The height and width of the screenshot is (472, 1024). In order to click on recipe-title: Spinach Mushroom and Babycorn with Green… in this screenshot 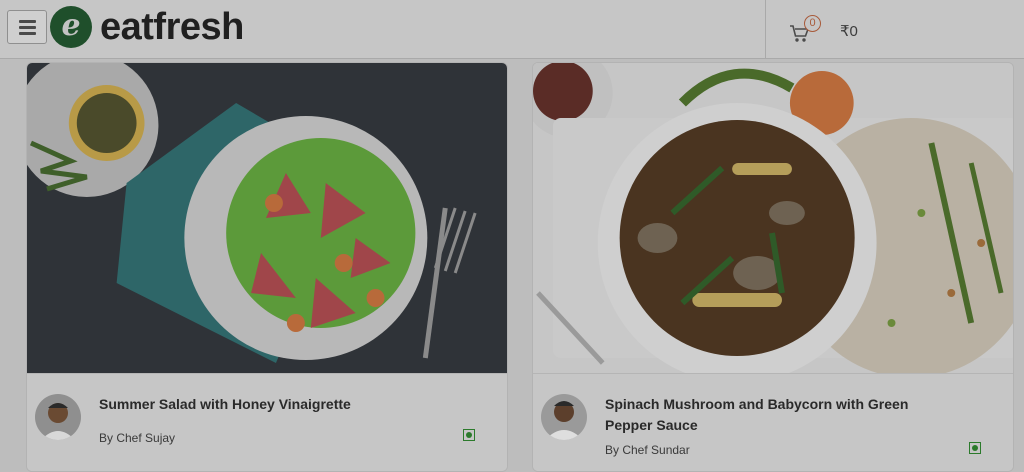, I will do `click(770, 415)`.